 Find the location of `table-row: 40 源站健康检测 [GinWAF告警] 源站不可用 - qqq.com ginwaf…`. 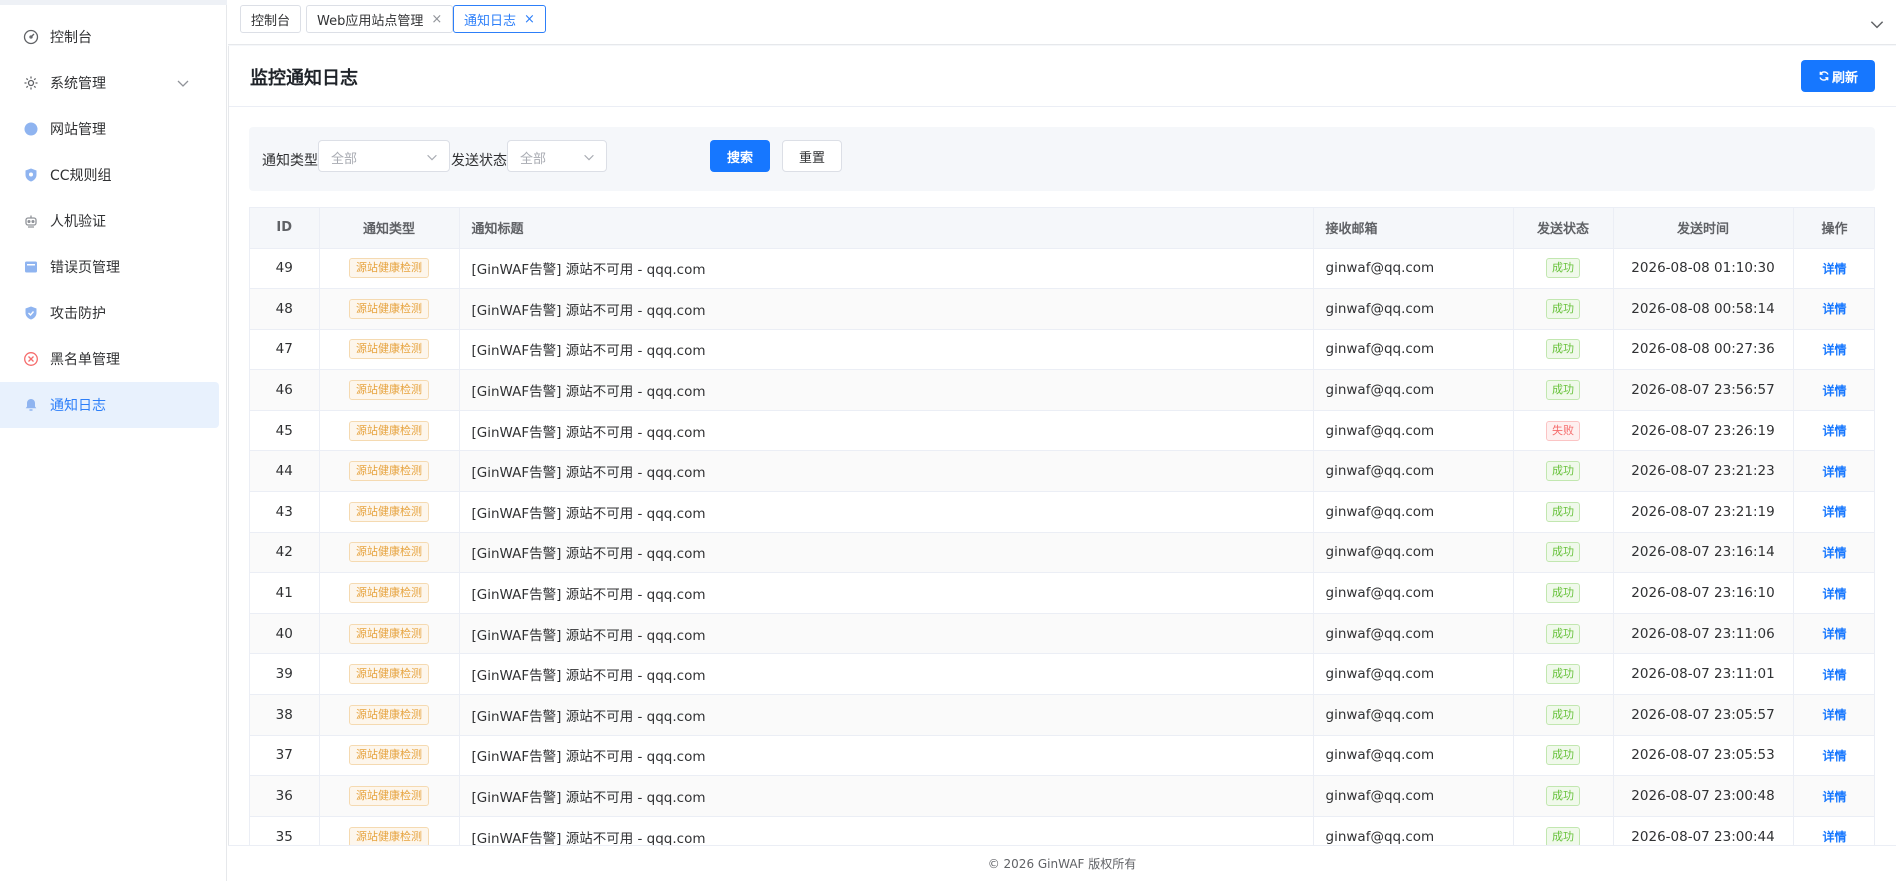

table-row: 40 源站健康检测 [GinWAF告警] 源站不可用 - qqq.com ginwaf… is located at coordinates (1062, 634).